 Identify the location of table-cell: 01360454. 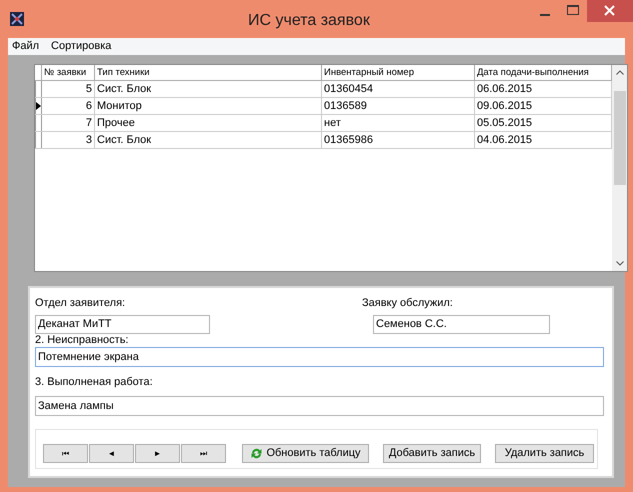
(398, 89).